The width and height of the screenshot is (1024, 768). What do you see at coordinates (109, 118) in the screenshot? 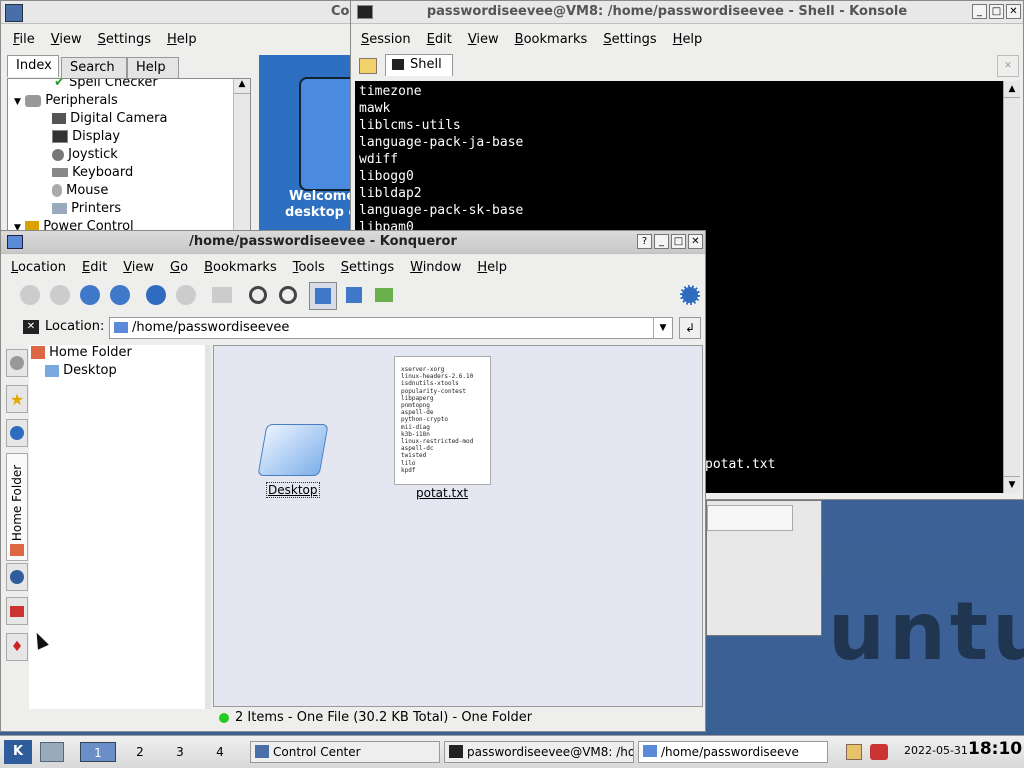
I see `tree-item-digital-camera: Digital Camera` at bounding box center [109, 118].